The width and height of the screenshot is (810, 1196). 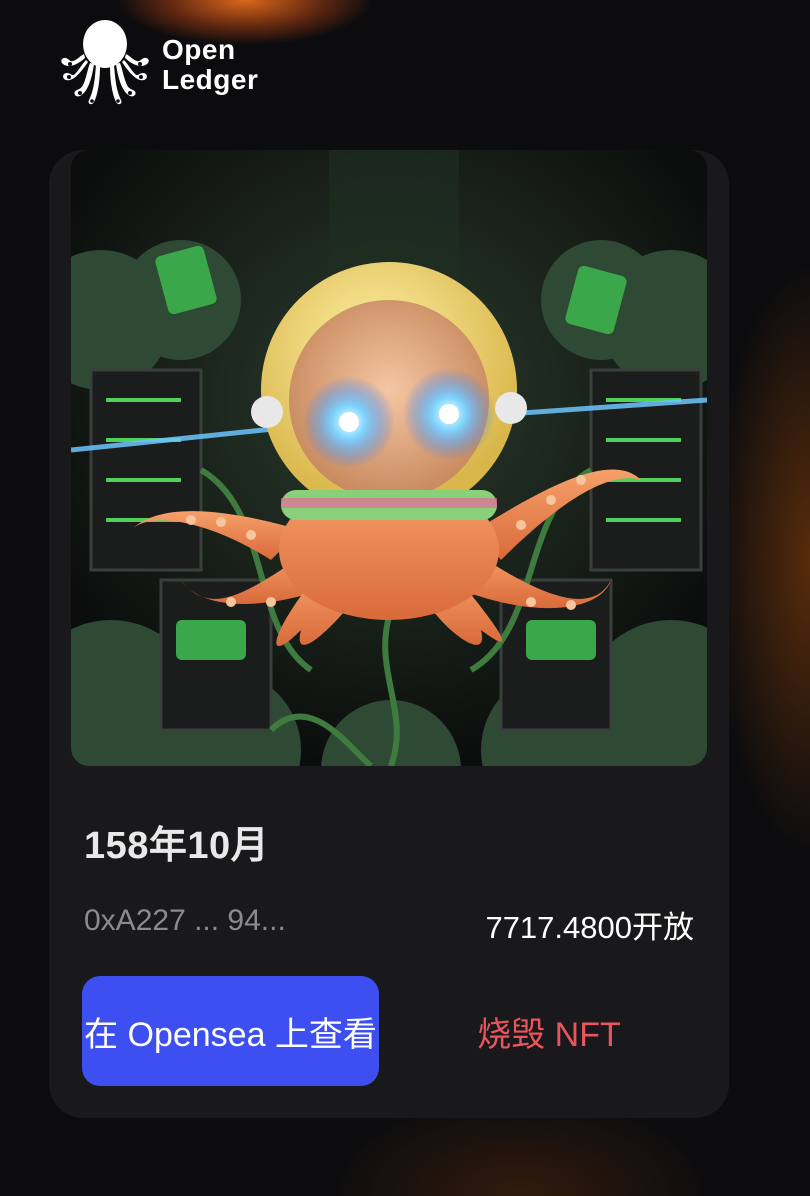 I want to click on view-on-opensea-button: 在 Opensea 上查看, so click(x=230, y=1031).